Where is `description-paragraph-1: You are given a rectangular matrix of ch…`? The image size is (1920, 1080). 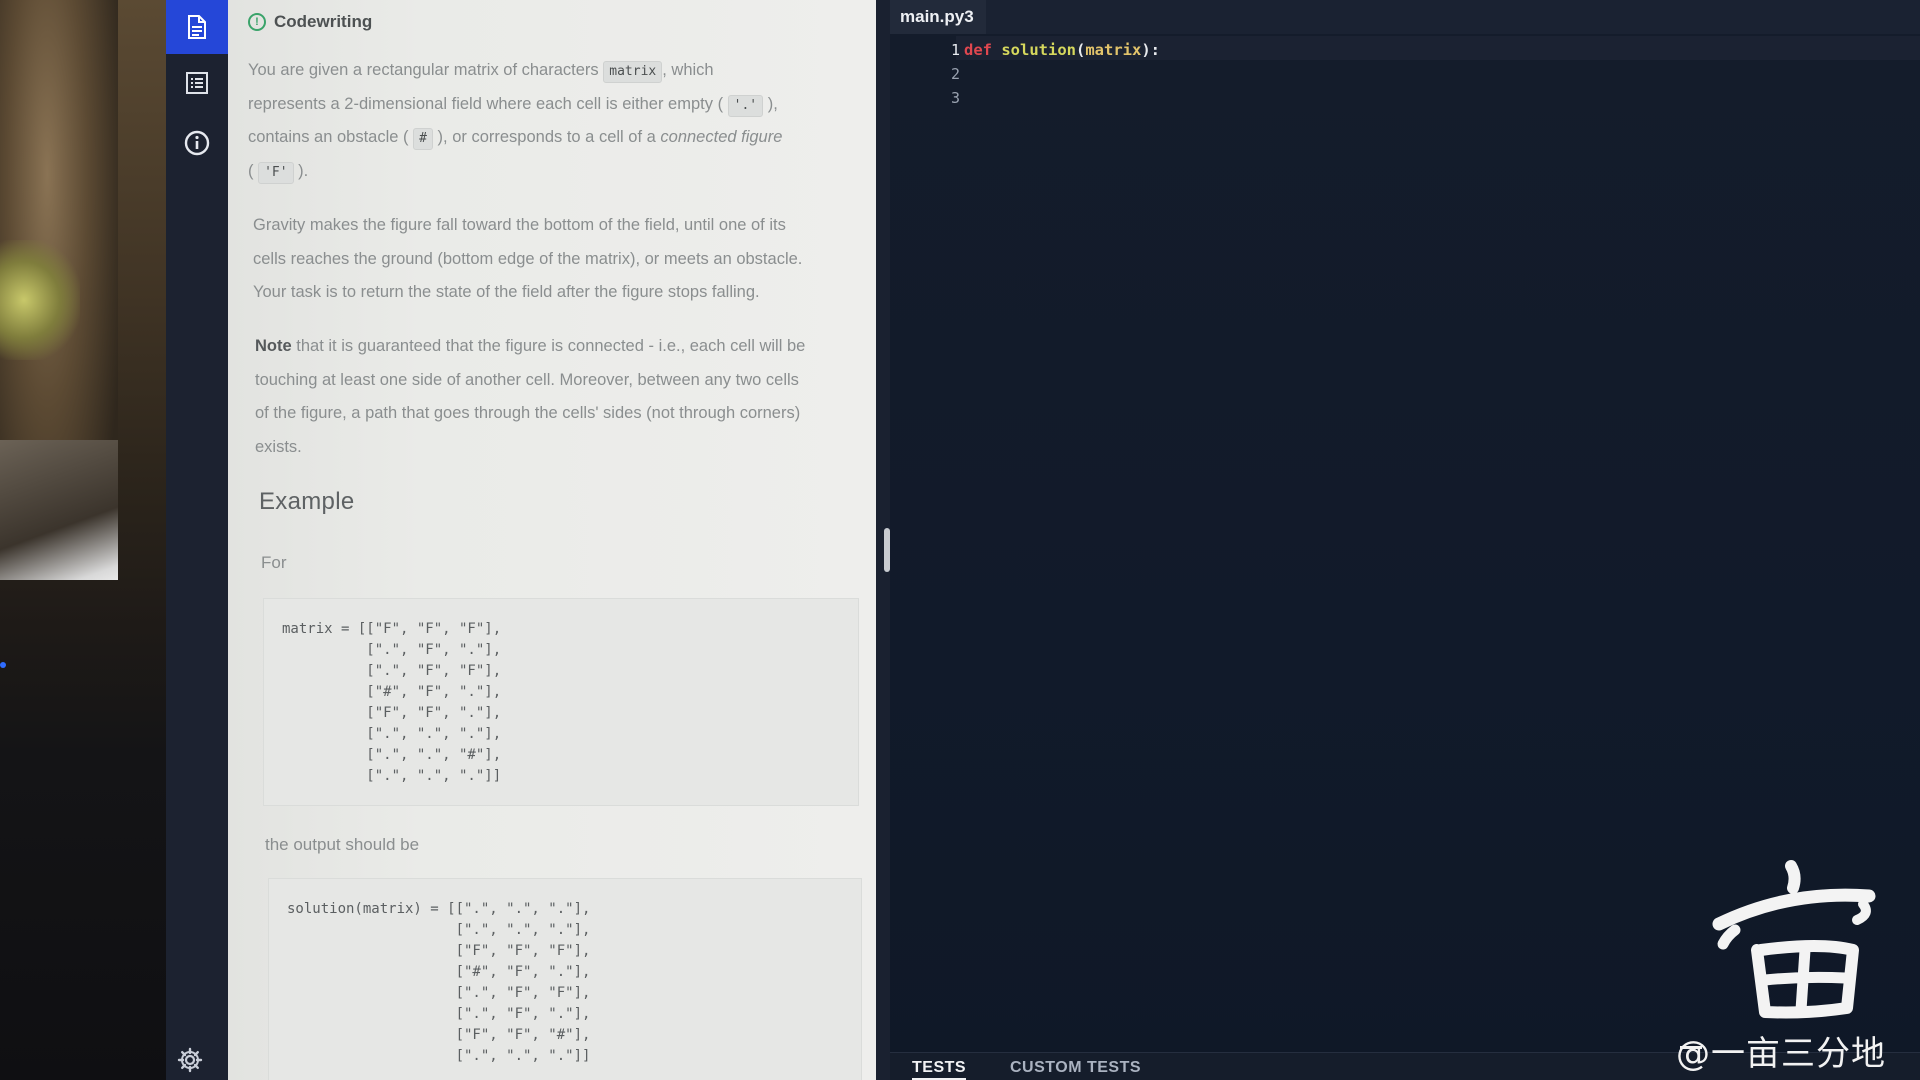
description-paragraph-1: You are given a rectangular matrix of ch… is located at coordinates (553, 121).